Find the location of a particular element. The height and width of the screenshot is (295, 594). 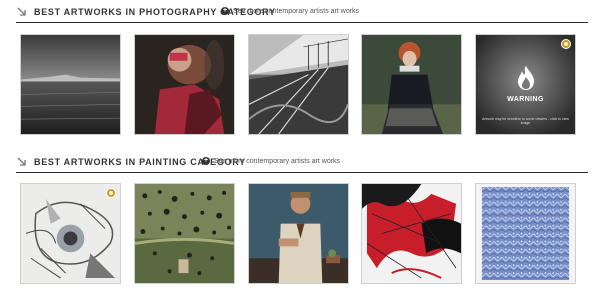

warning-label: WARNING is located at coordinates (525, 99).